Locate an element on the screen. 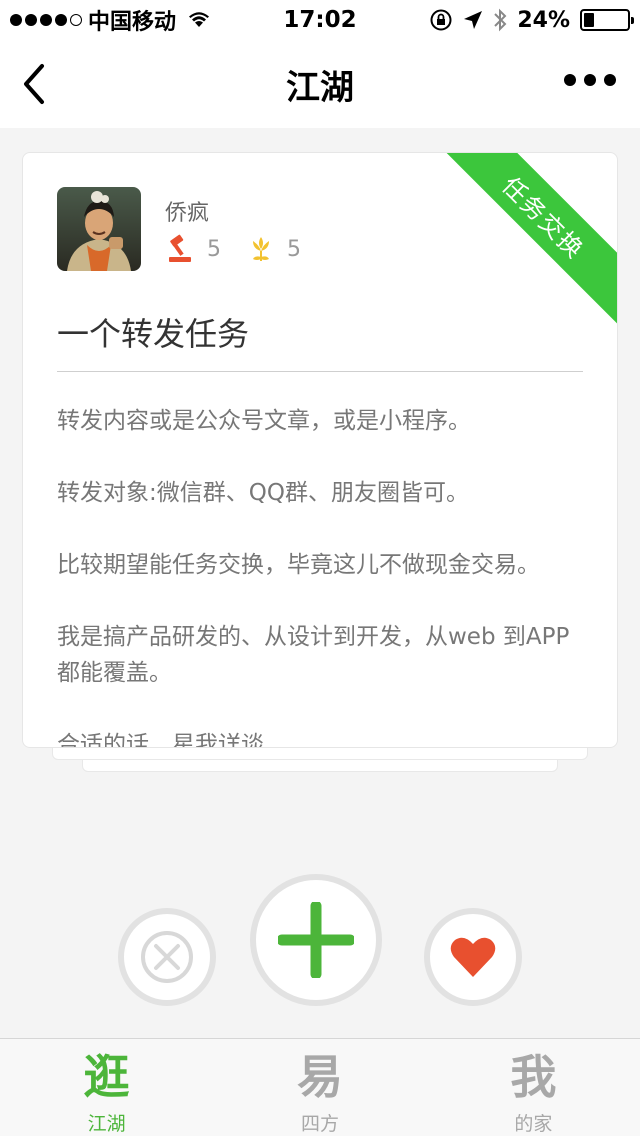 The width and height of the screenshot is (640, 1136). location-arrow-icon is located at coordinates (473, 20).